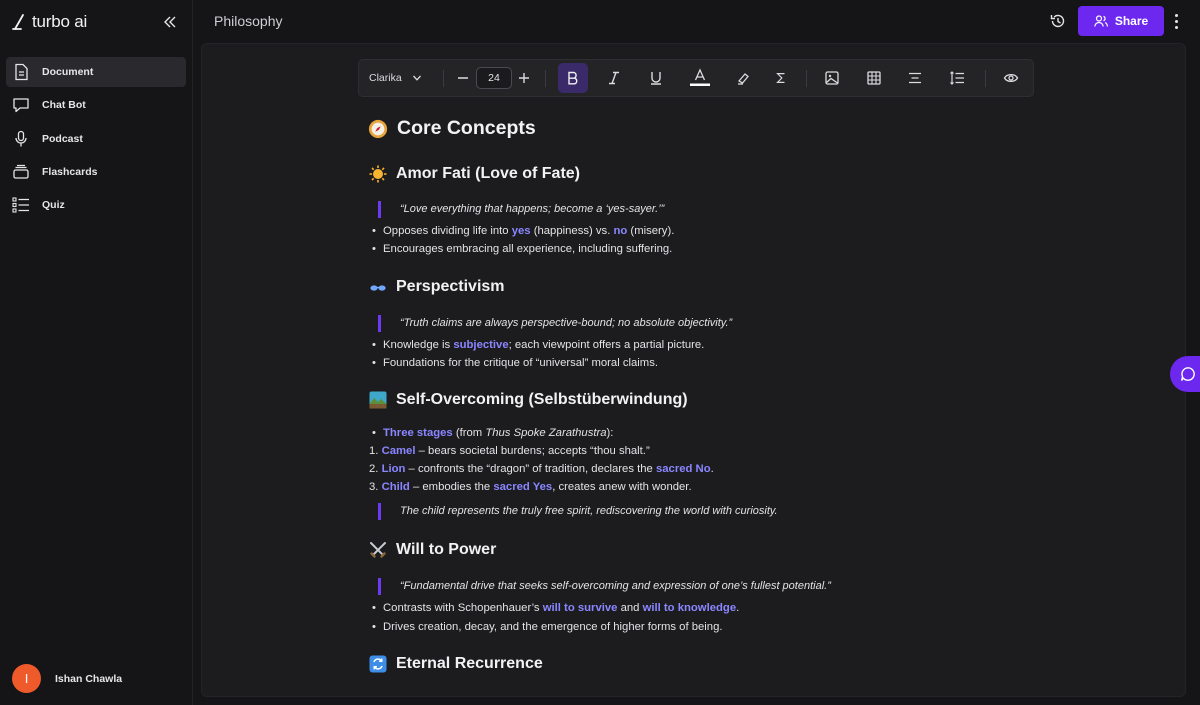  I want to click on equation-button, so click(781, 78).